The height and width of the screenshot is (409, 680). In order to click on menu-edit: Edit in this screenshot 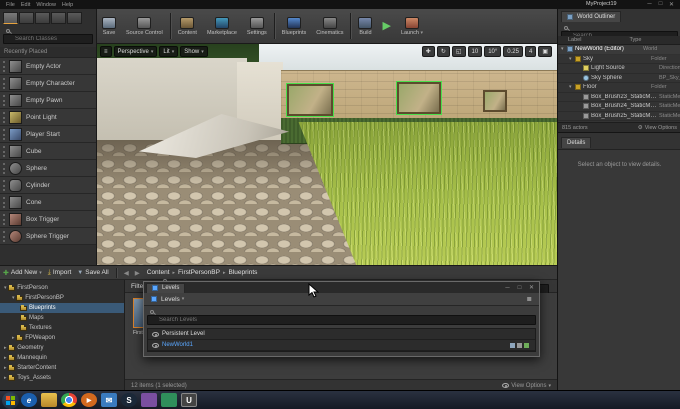, I will do `click(25, 5)`.